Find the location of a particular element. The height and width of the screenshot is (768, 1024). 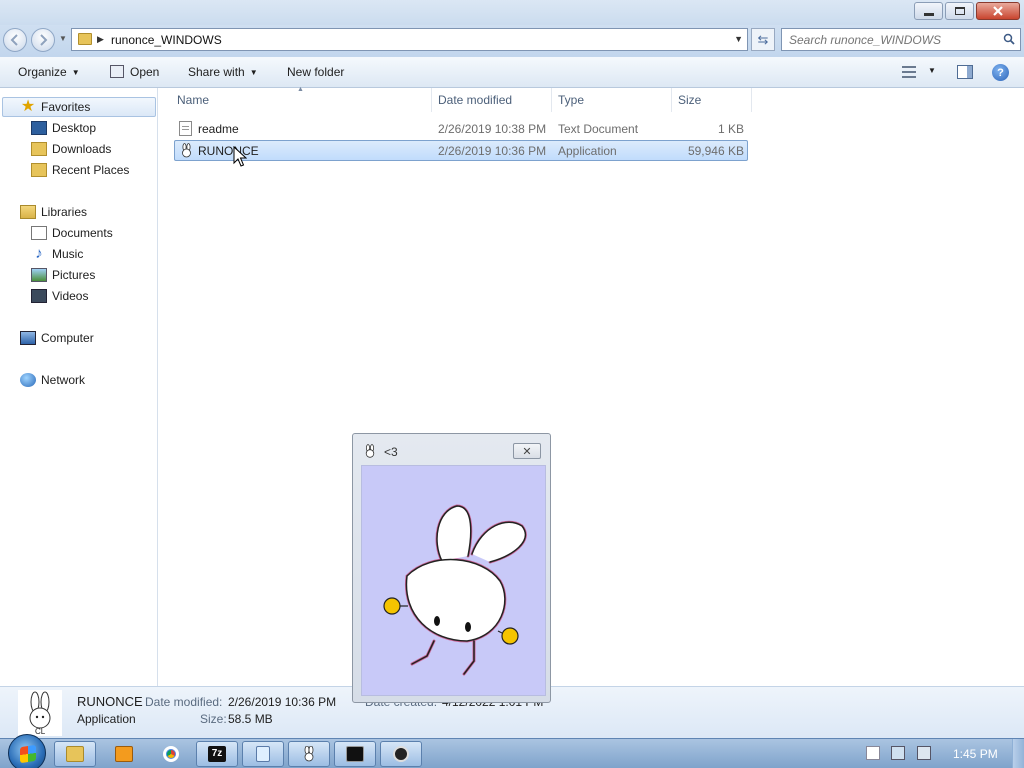

desktop-icon is located at coordinates (39, 128).